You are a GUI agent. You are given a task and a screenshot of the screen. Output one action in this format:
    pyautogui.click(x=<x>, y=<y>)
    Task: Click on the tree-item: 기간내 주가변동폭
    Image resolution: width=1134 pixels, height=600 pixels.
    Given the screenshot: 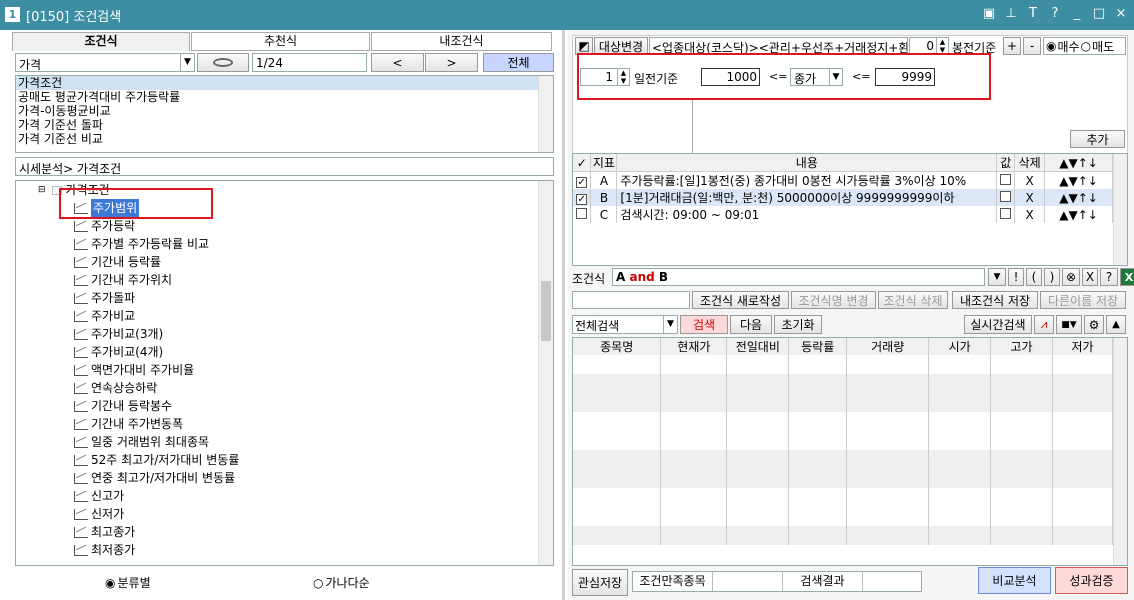 What is the action you would take?
    pyautogui.click(x=156, y=424)
    